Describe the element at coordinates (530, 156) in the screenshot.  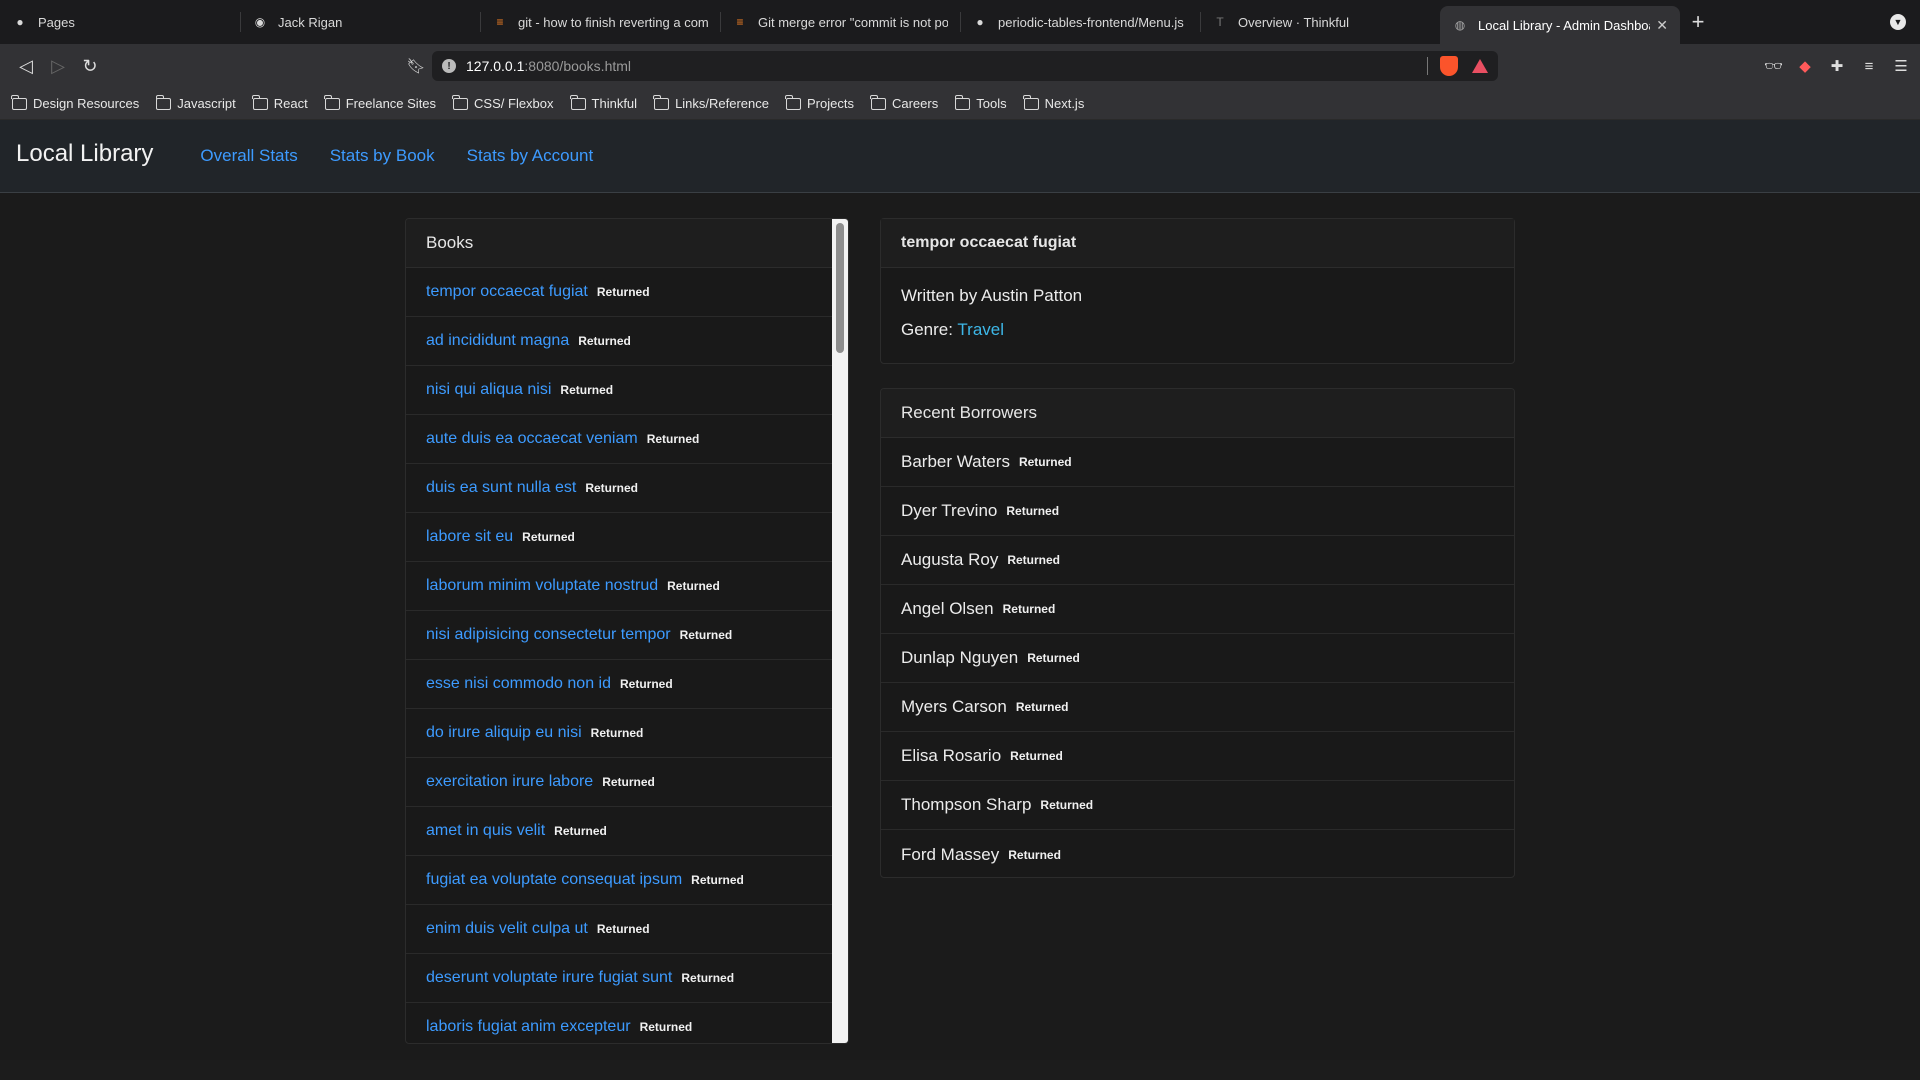
I see `nav-stats-by-account: Stats by Account` at that location.